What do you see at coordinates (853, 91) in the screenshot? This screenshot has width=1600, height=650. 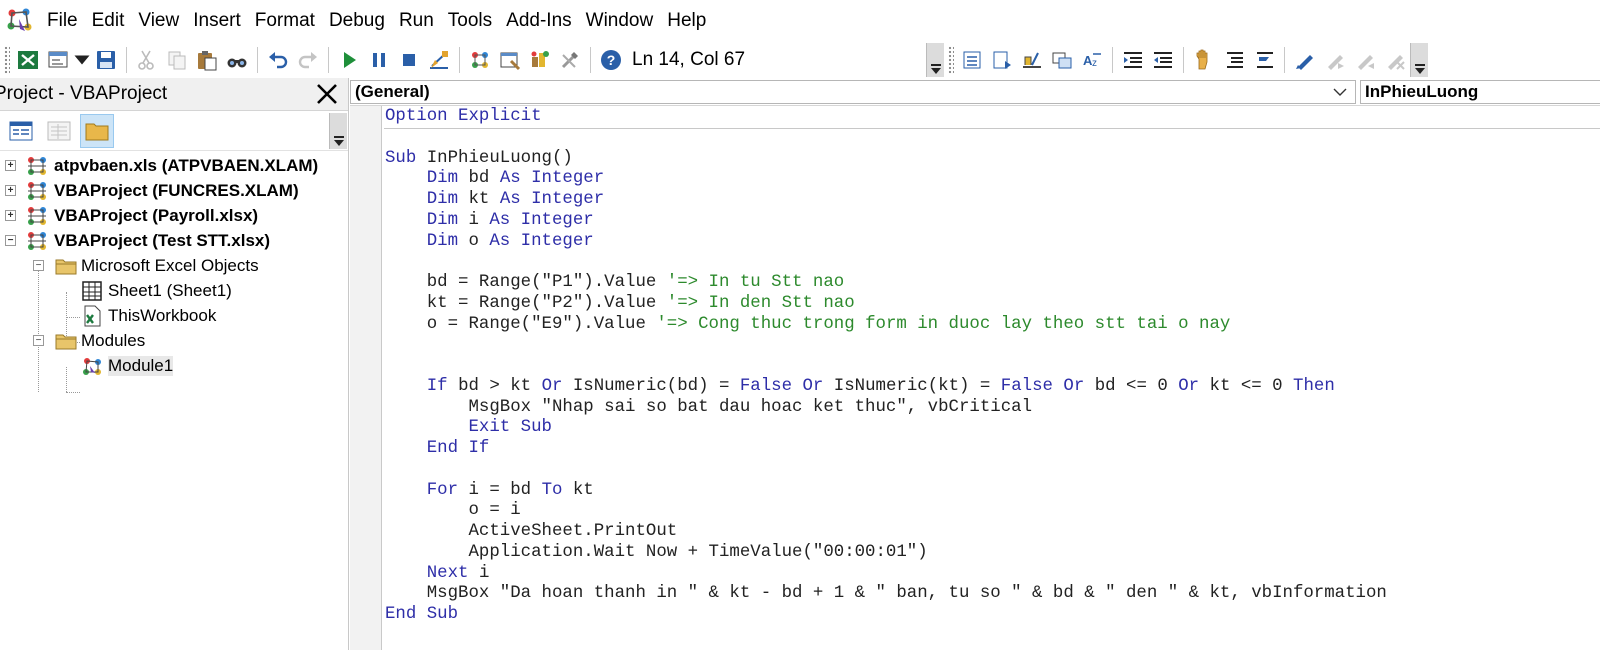 I see `object-dropdown: (General)` at bounding box center [853, 91].